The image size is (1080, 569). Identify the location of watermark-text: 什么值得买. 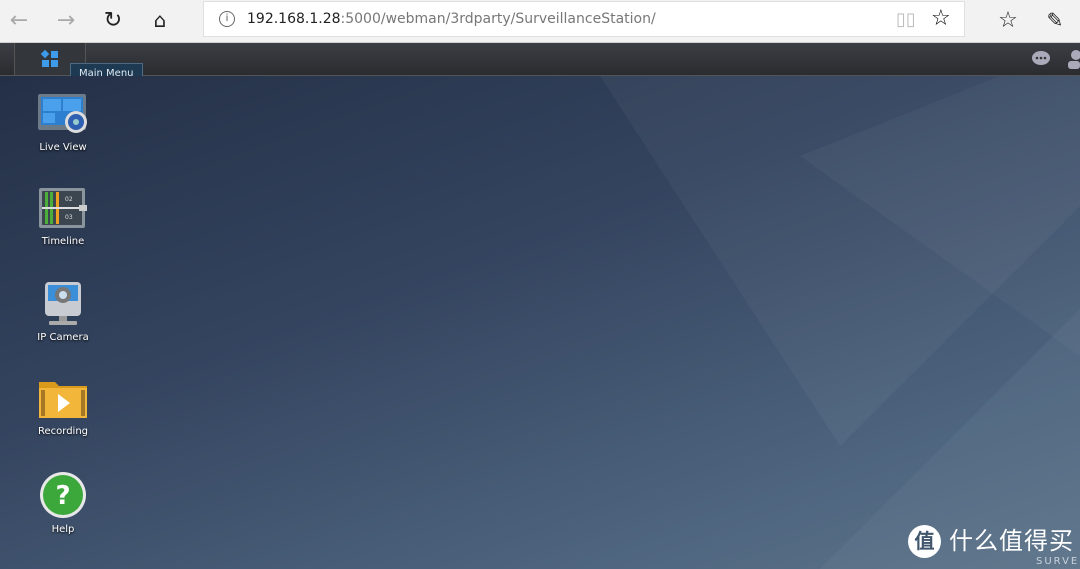
(1011, 541).